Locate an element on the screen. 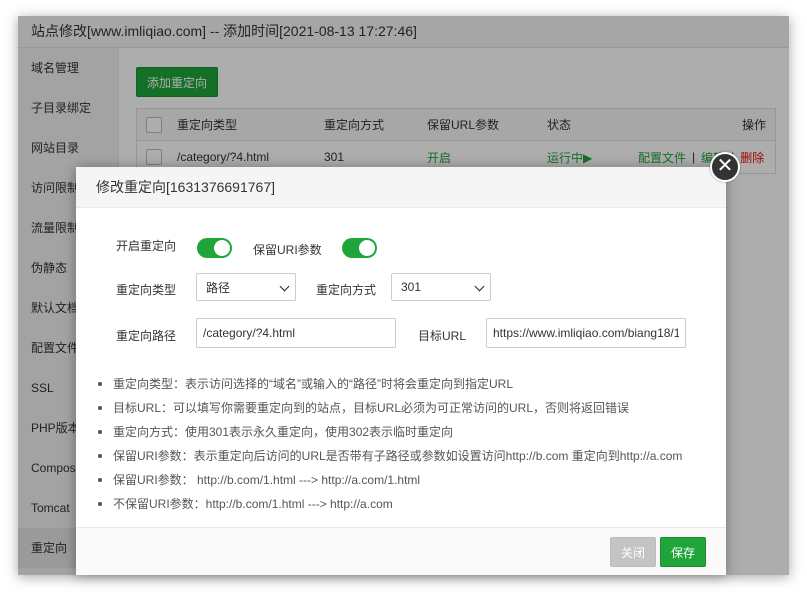 Image resolution: width=807 pixels, height=593 pixels. dialog-footer: 关闭 保存 is located at coordinates (401, 551).